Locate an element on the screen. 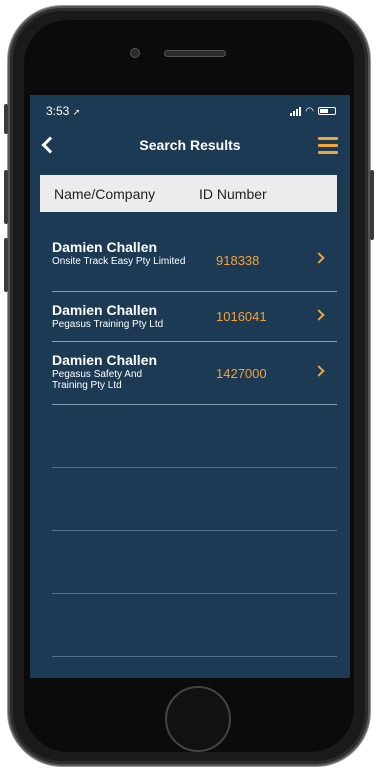 Image resolution: width=378 pixels, height=772 pixels. earpiece-speaker is located at coordinates (195, 53).